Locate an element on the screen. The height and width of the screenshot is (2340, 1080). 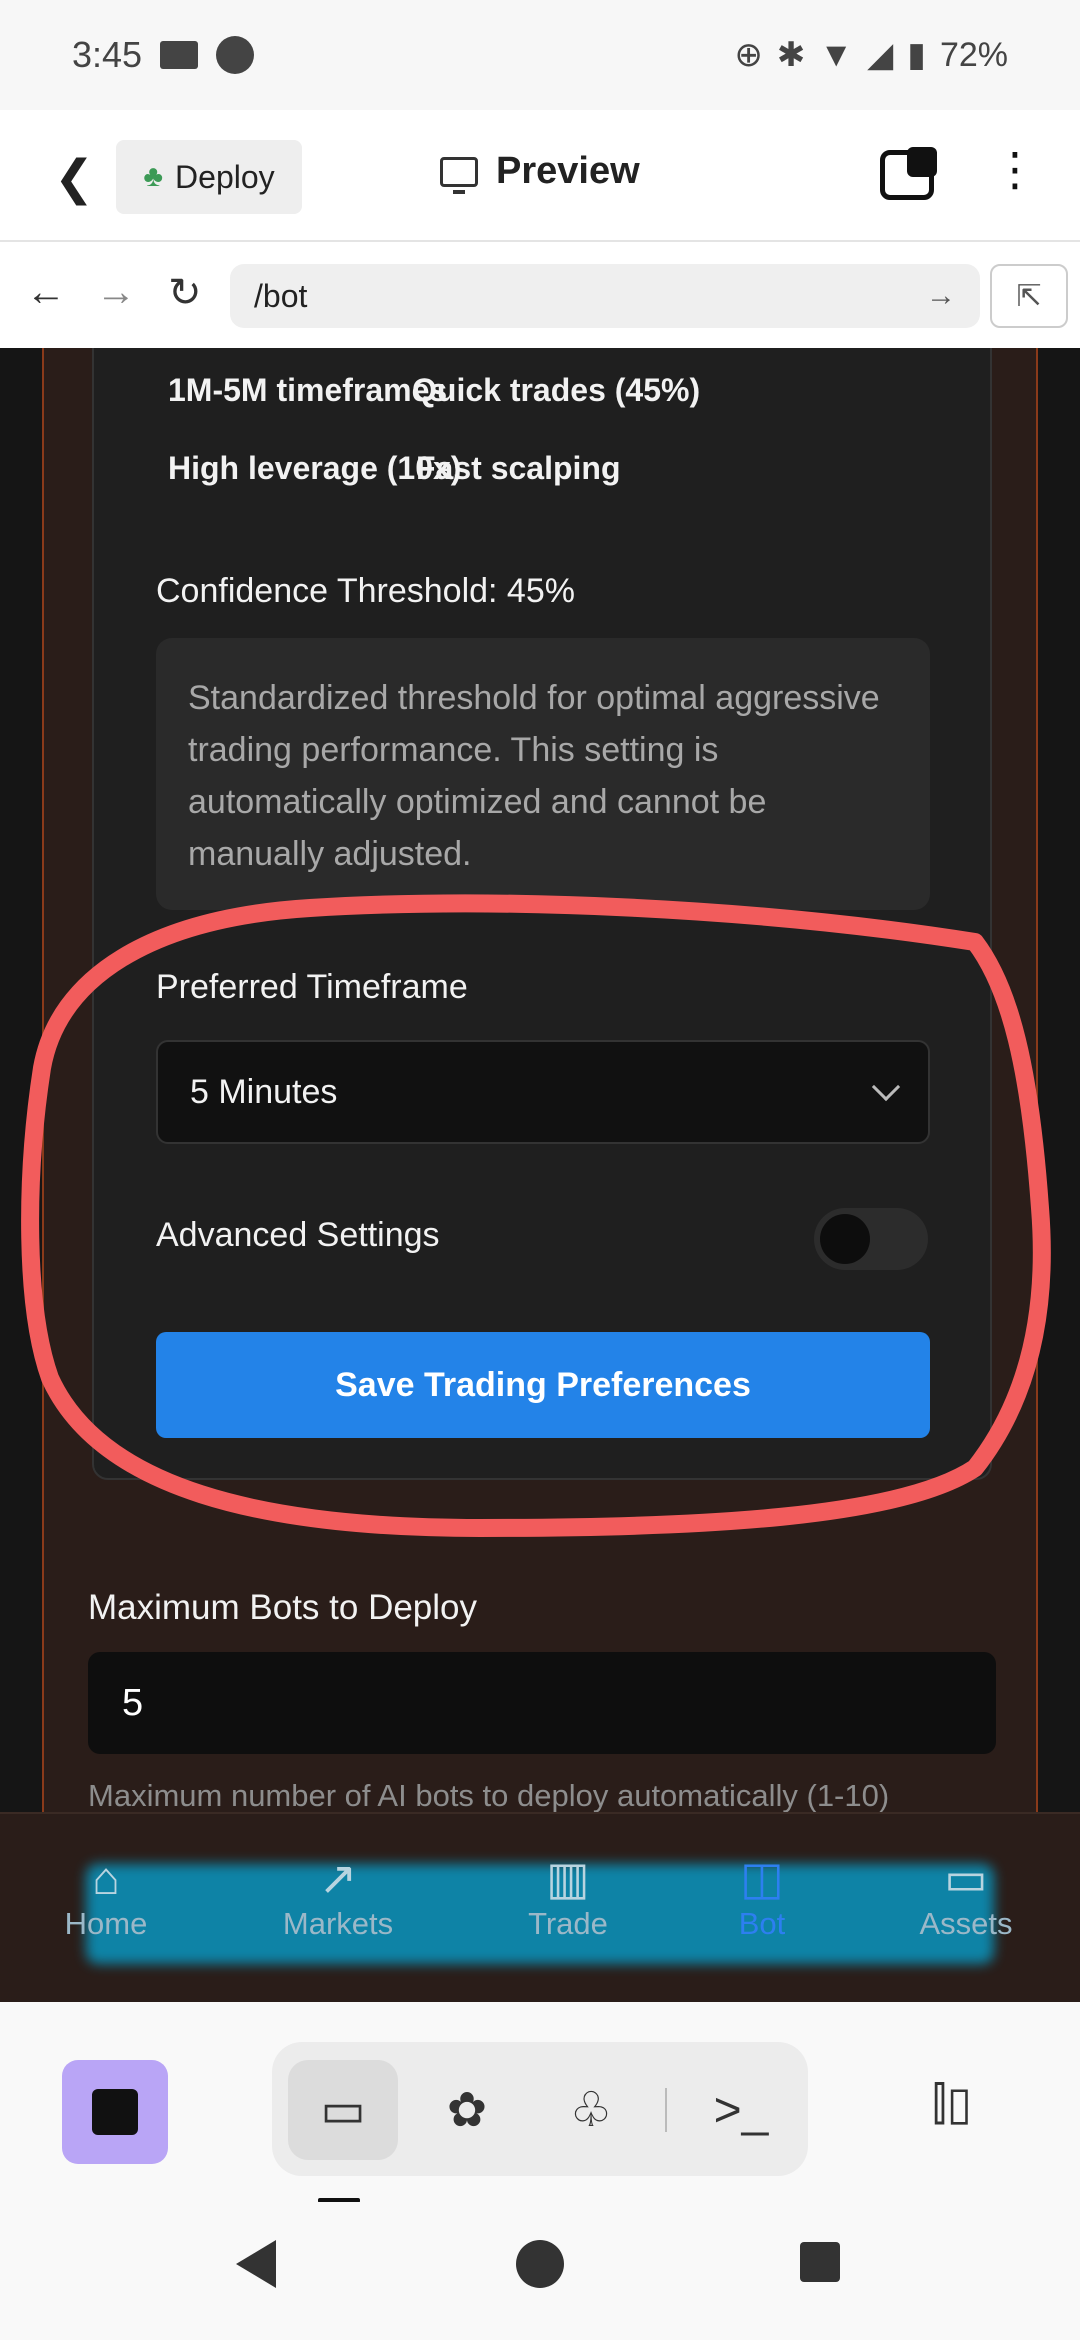
url-row: ← → ↻ /bot → ⇱ is located at coordinates (540, 296).